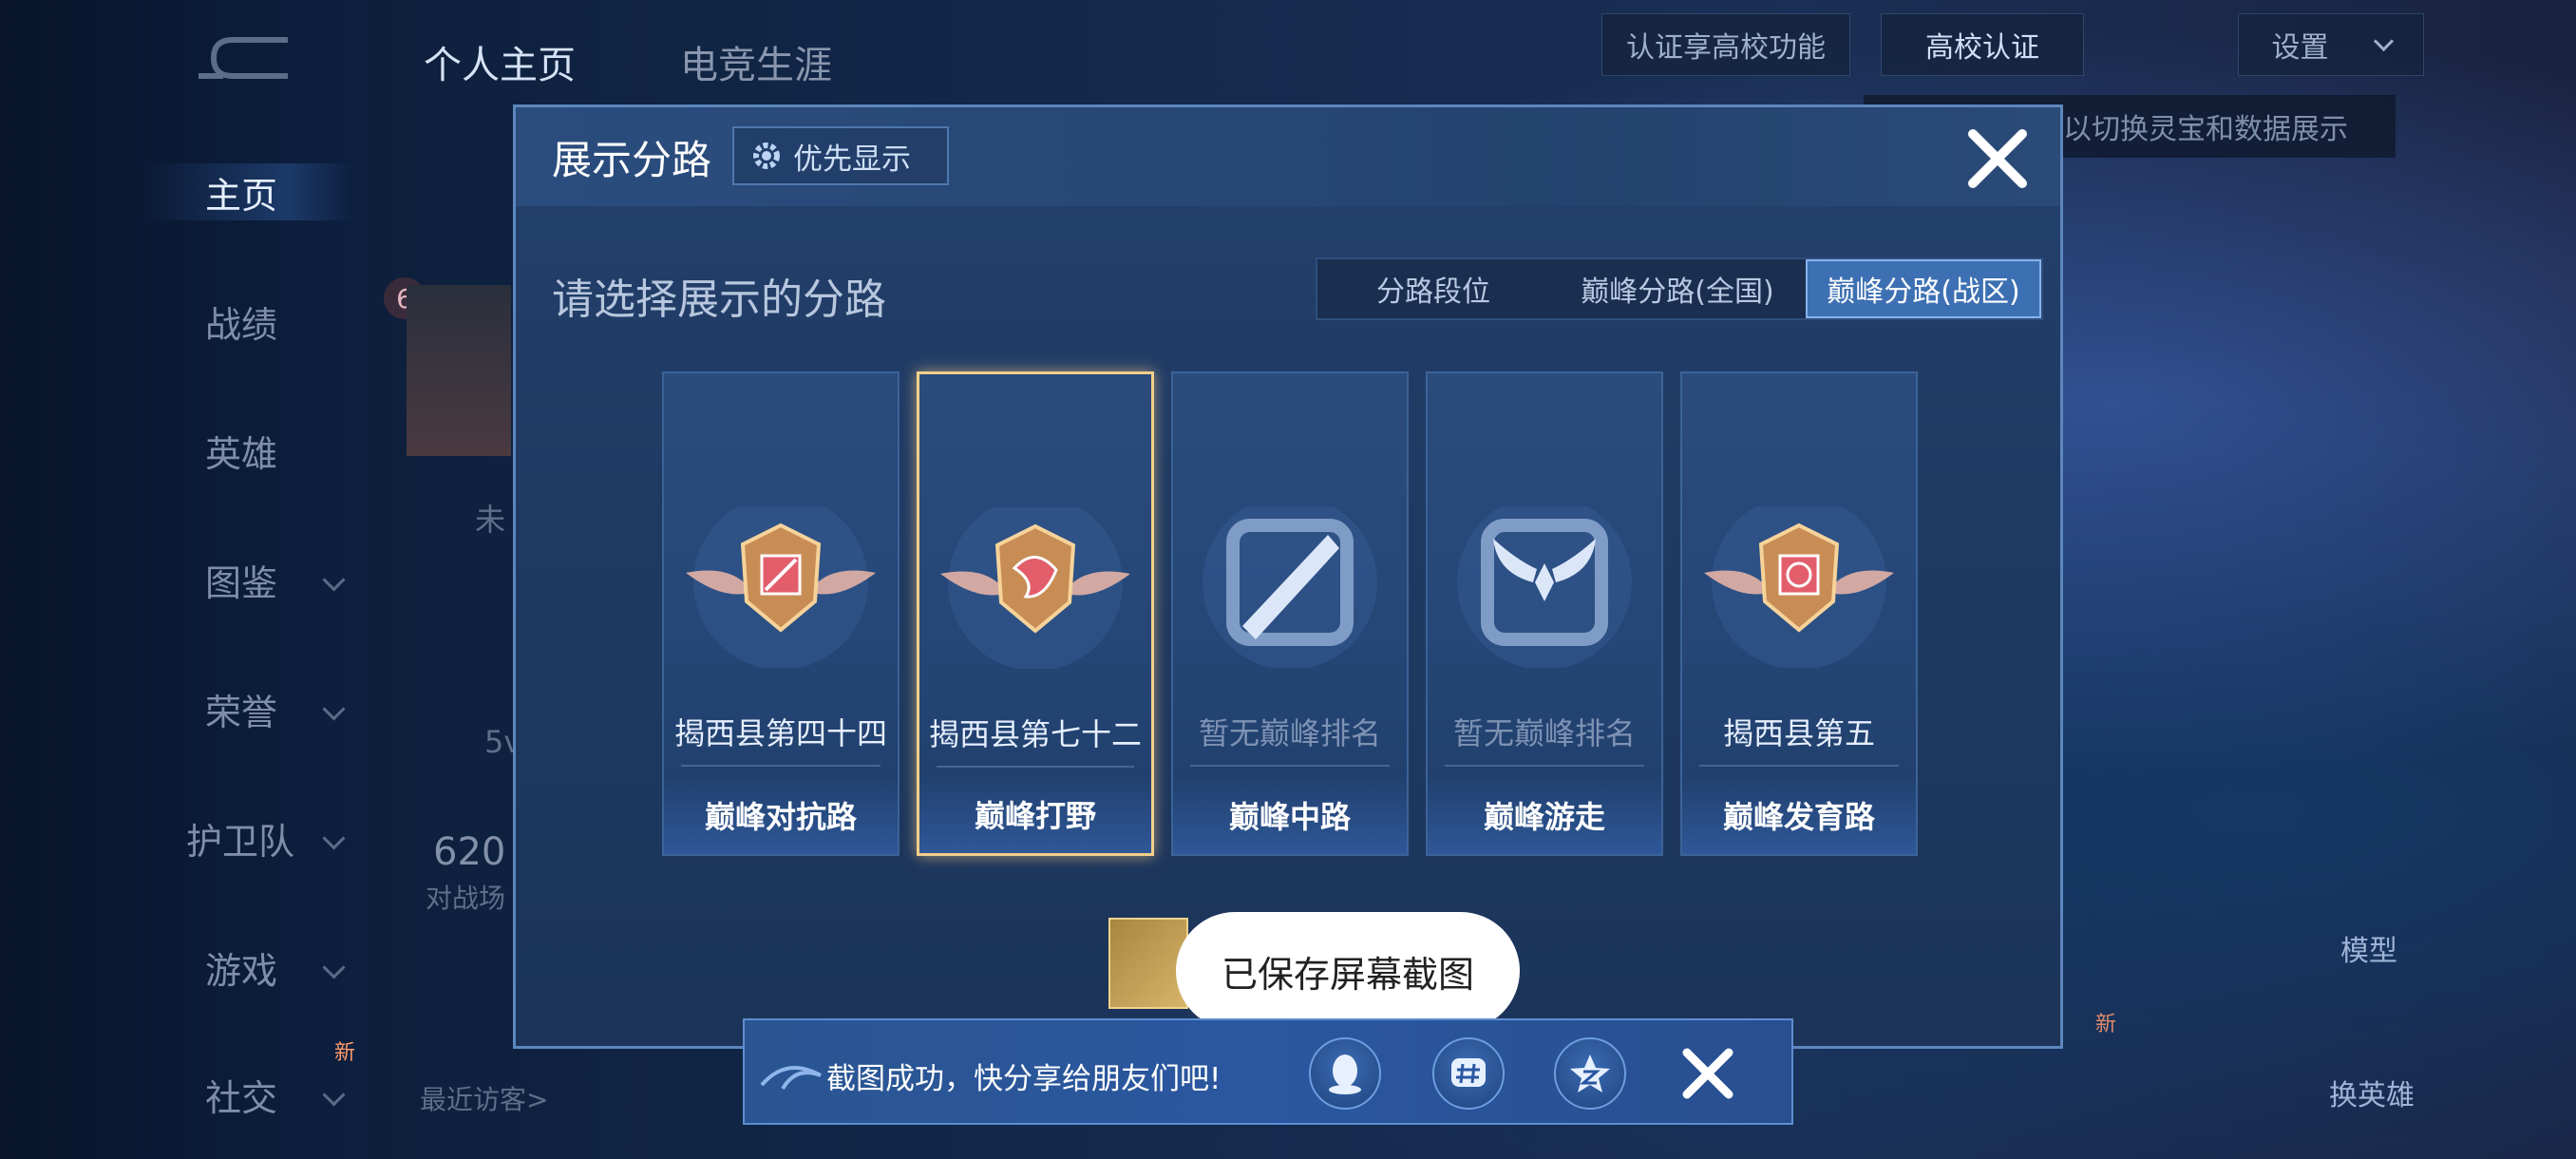 This screenshot has height=1159, width=2576. Describe the element at coordinates (2368, 948) in the screenshot. I see `model-label: 模型` at that location.